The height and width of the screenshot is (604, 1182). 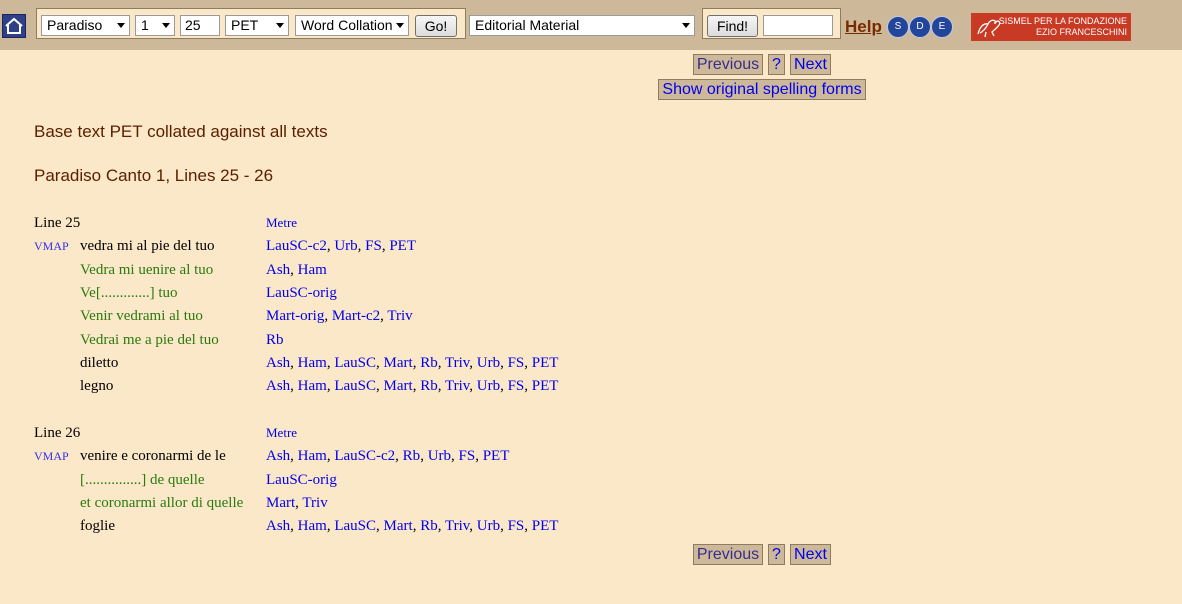 What do you see at coordinates (810, 554) in the screenshot?
I see `next-button-bottom: Next` at bounding box center [810, 554].